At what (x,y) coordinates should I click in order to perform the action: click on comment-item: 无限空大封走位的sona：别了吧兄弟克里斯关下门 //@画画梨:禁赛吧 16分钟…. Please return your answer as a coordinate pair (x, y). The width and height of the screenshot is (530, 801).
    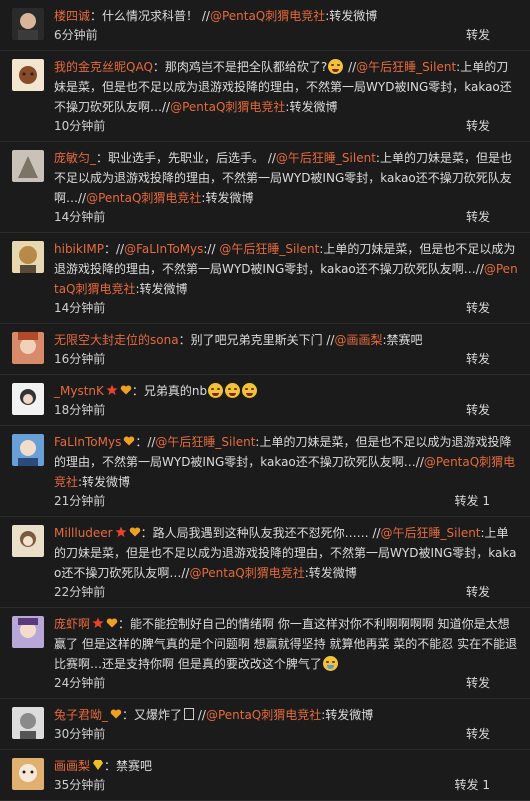
    Looking at the image, I should click on (265, 349).